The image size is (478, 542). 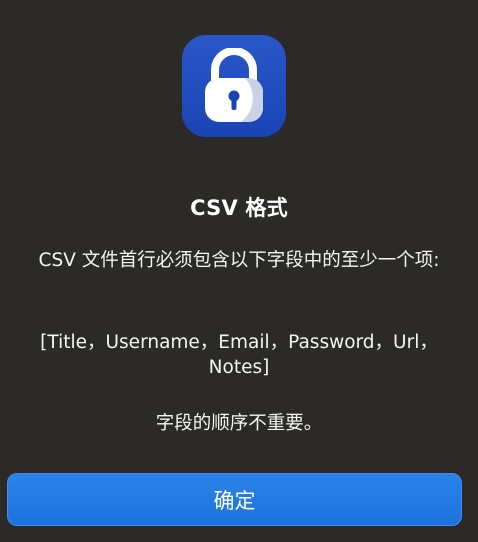 I want to click on app-icon, so click(x=234, y=86).